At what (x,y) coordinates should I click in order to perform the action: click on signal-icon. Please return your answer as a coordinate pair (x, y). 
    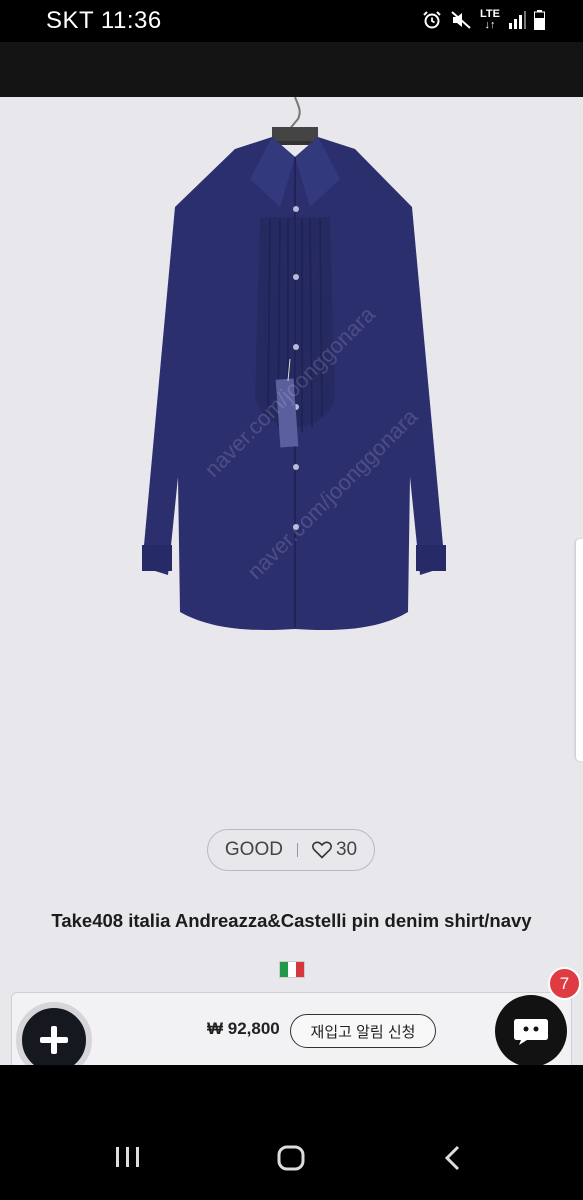
    Looking at the image, I should click on (517, 20).